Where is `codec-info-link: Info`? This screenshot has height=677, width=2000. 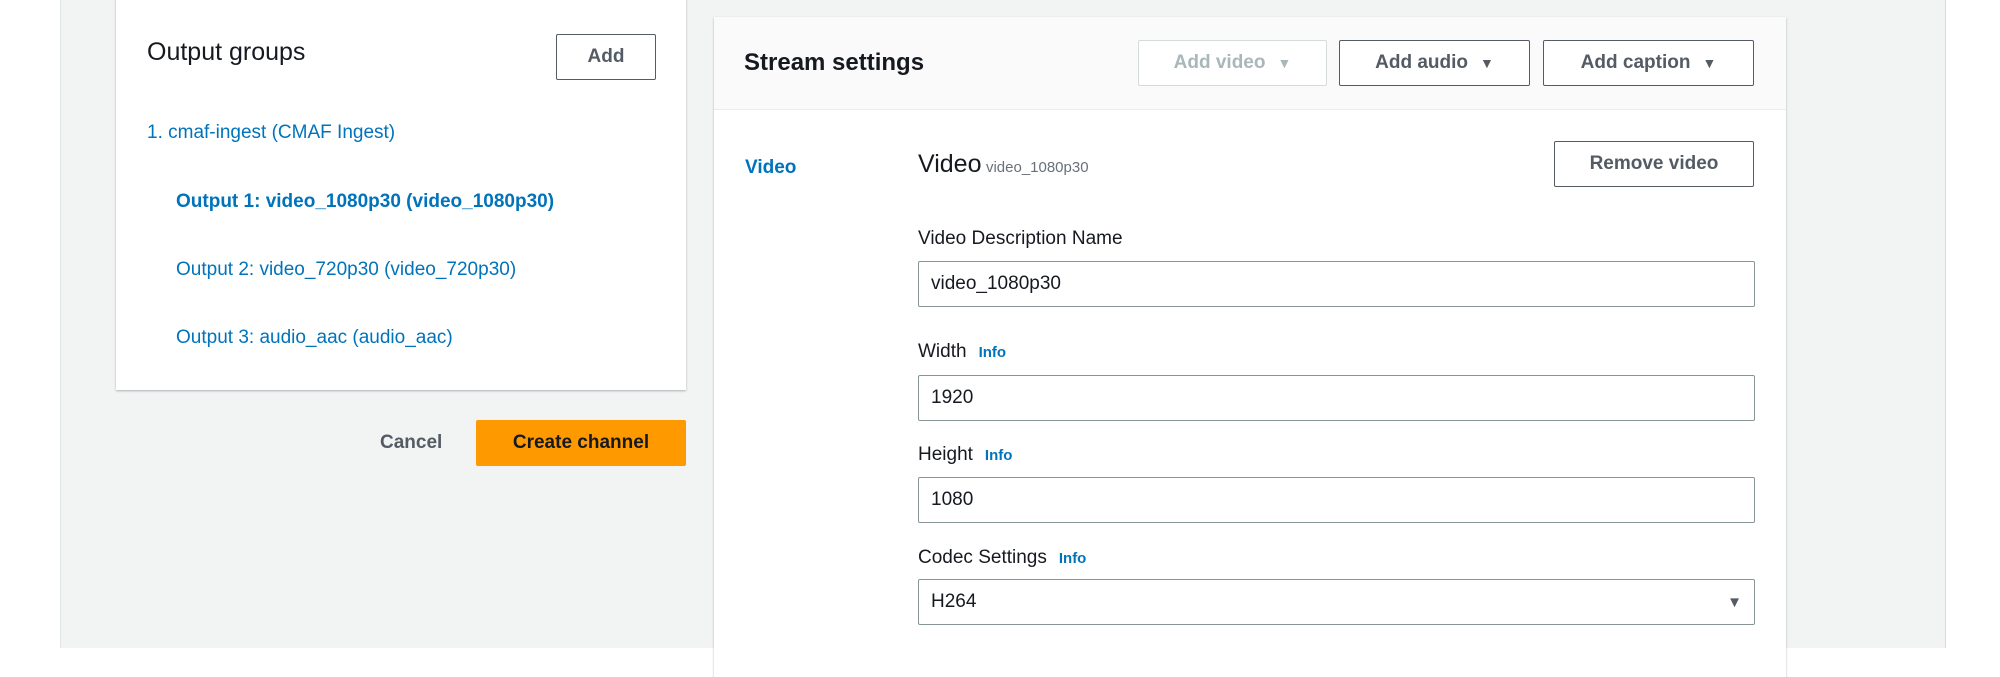
codec-info-link: Info is located at coordinates (1073, 558).